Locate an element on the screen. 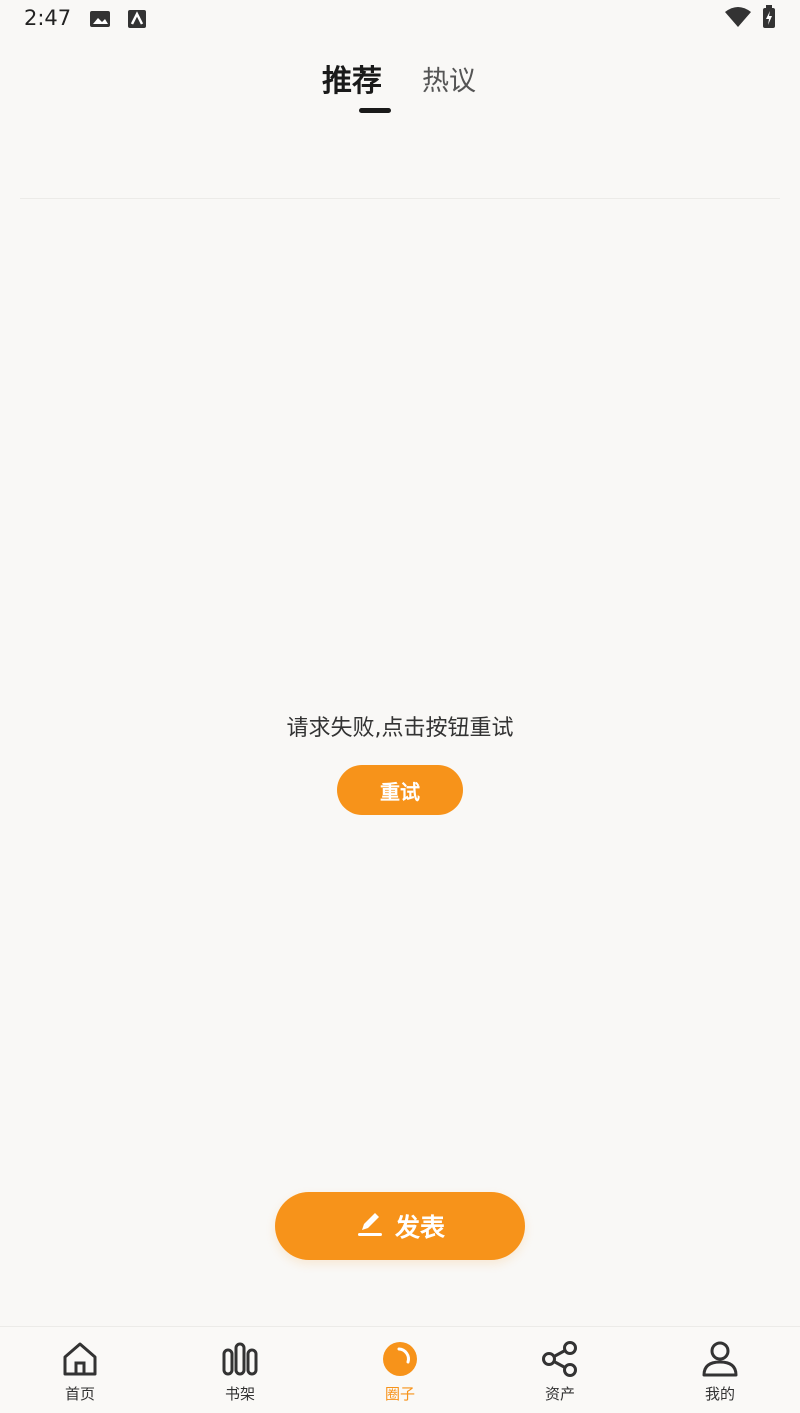  battery-icon is located at coordinates (769, 19).